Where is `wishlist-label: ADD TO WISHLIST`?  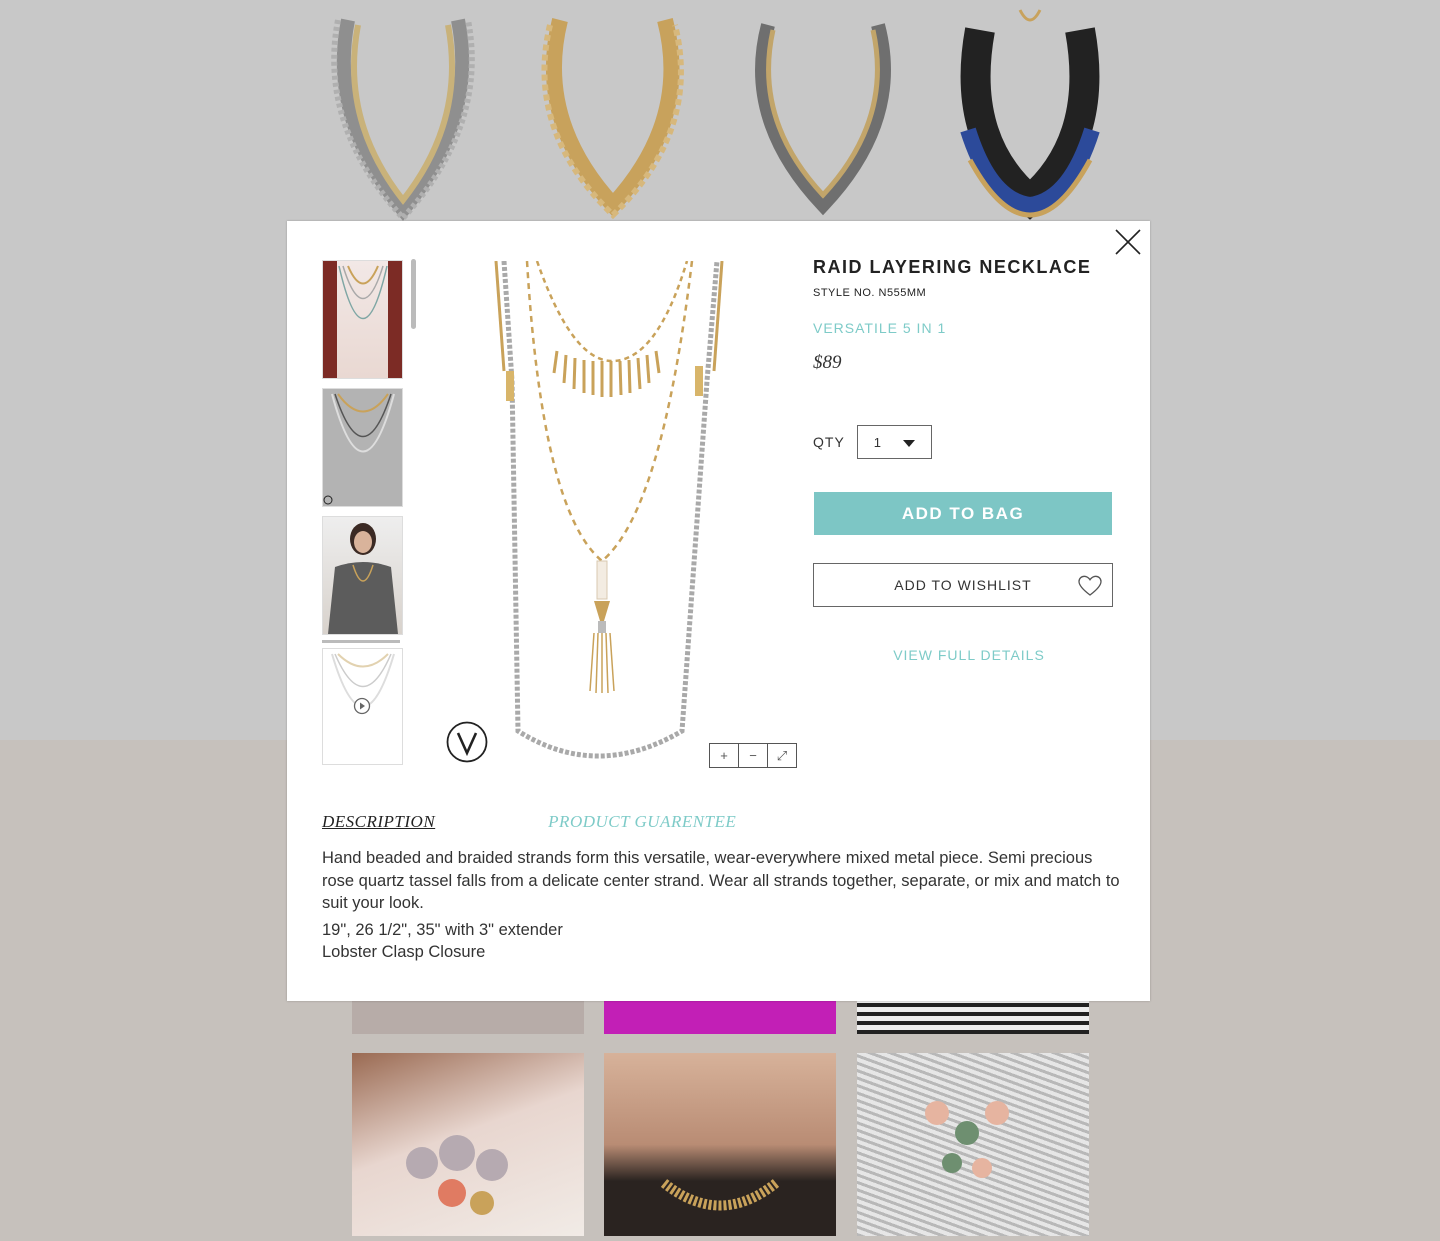
wishlist-label: ADD TO WISHLIST is located at coordinates (963, 585).